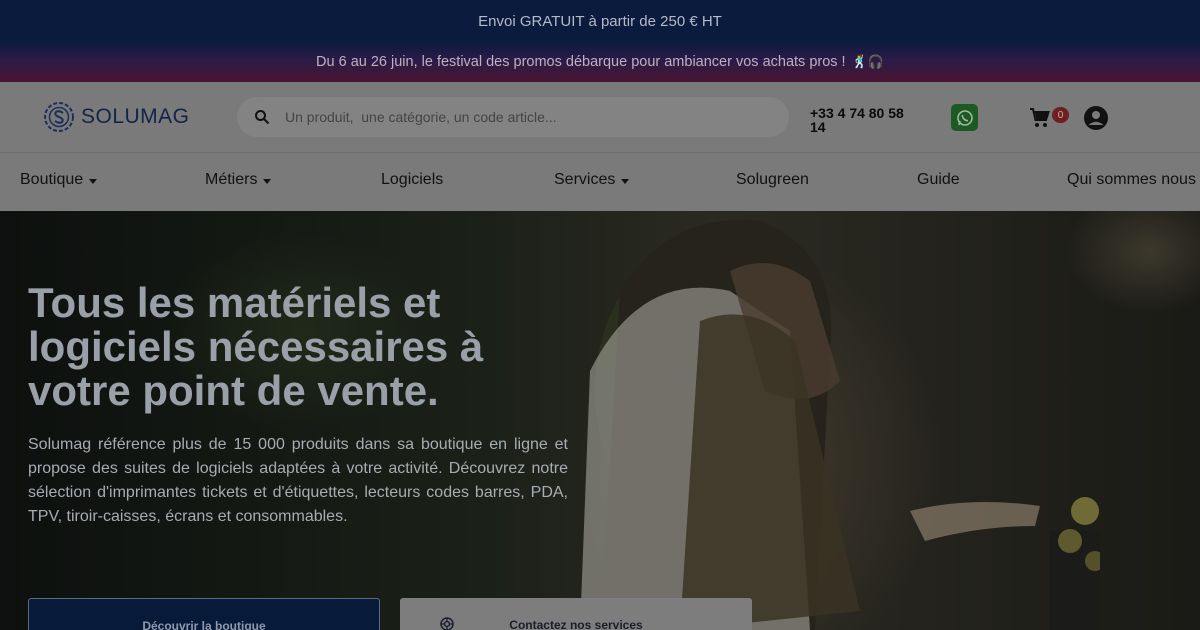 This screenshot has height=630, width=1200. I want to click on nav-item-label: Logiciels, so click(412, 179).